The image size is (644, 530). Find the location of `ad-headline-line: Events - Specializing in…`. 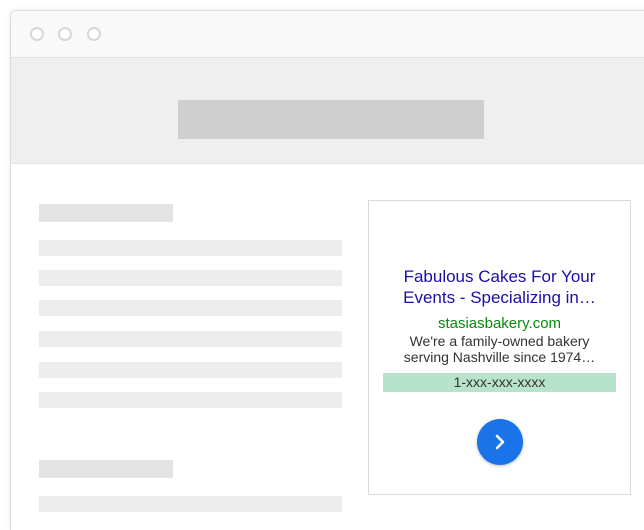

ad-headline-line: Events - Specializing in… is located at coordinates (499, 297).